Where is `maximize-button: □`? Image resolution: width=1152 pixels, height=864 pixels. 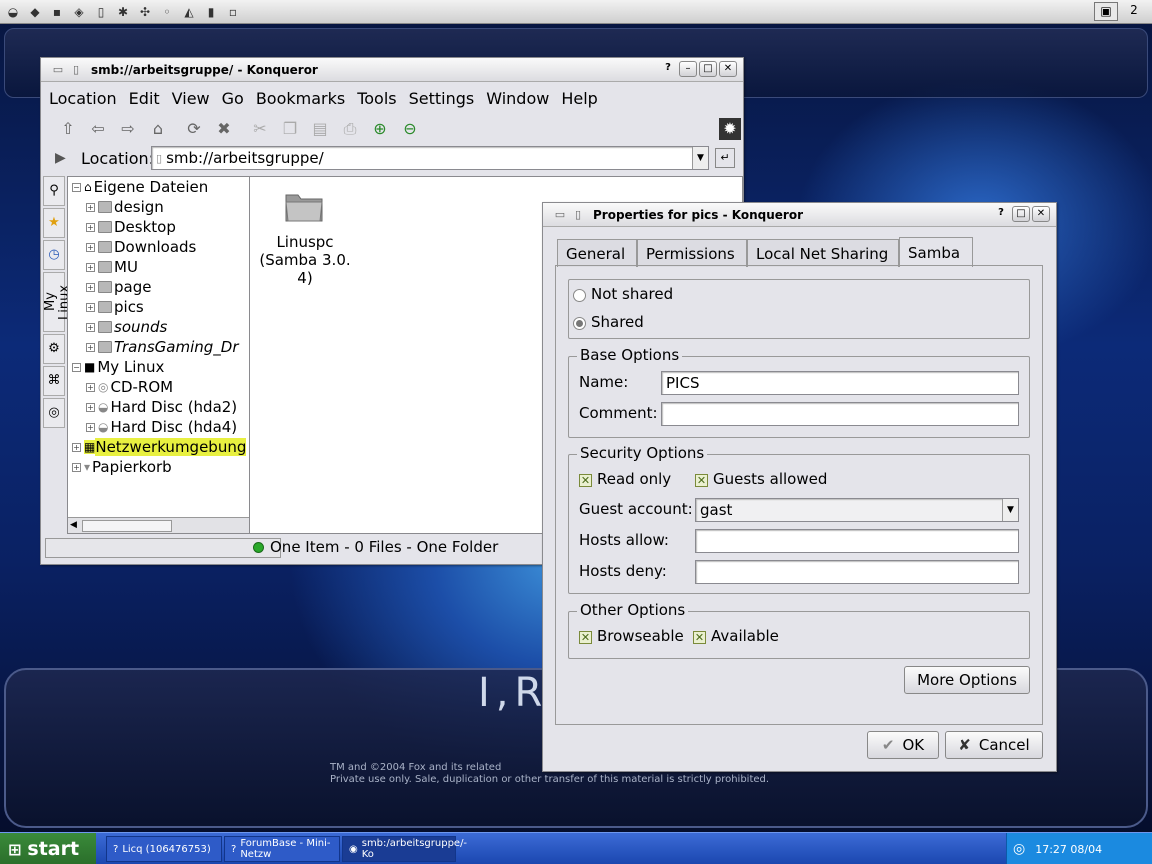
maximize-button: □ is located at coordinates (708, 69).